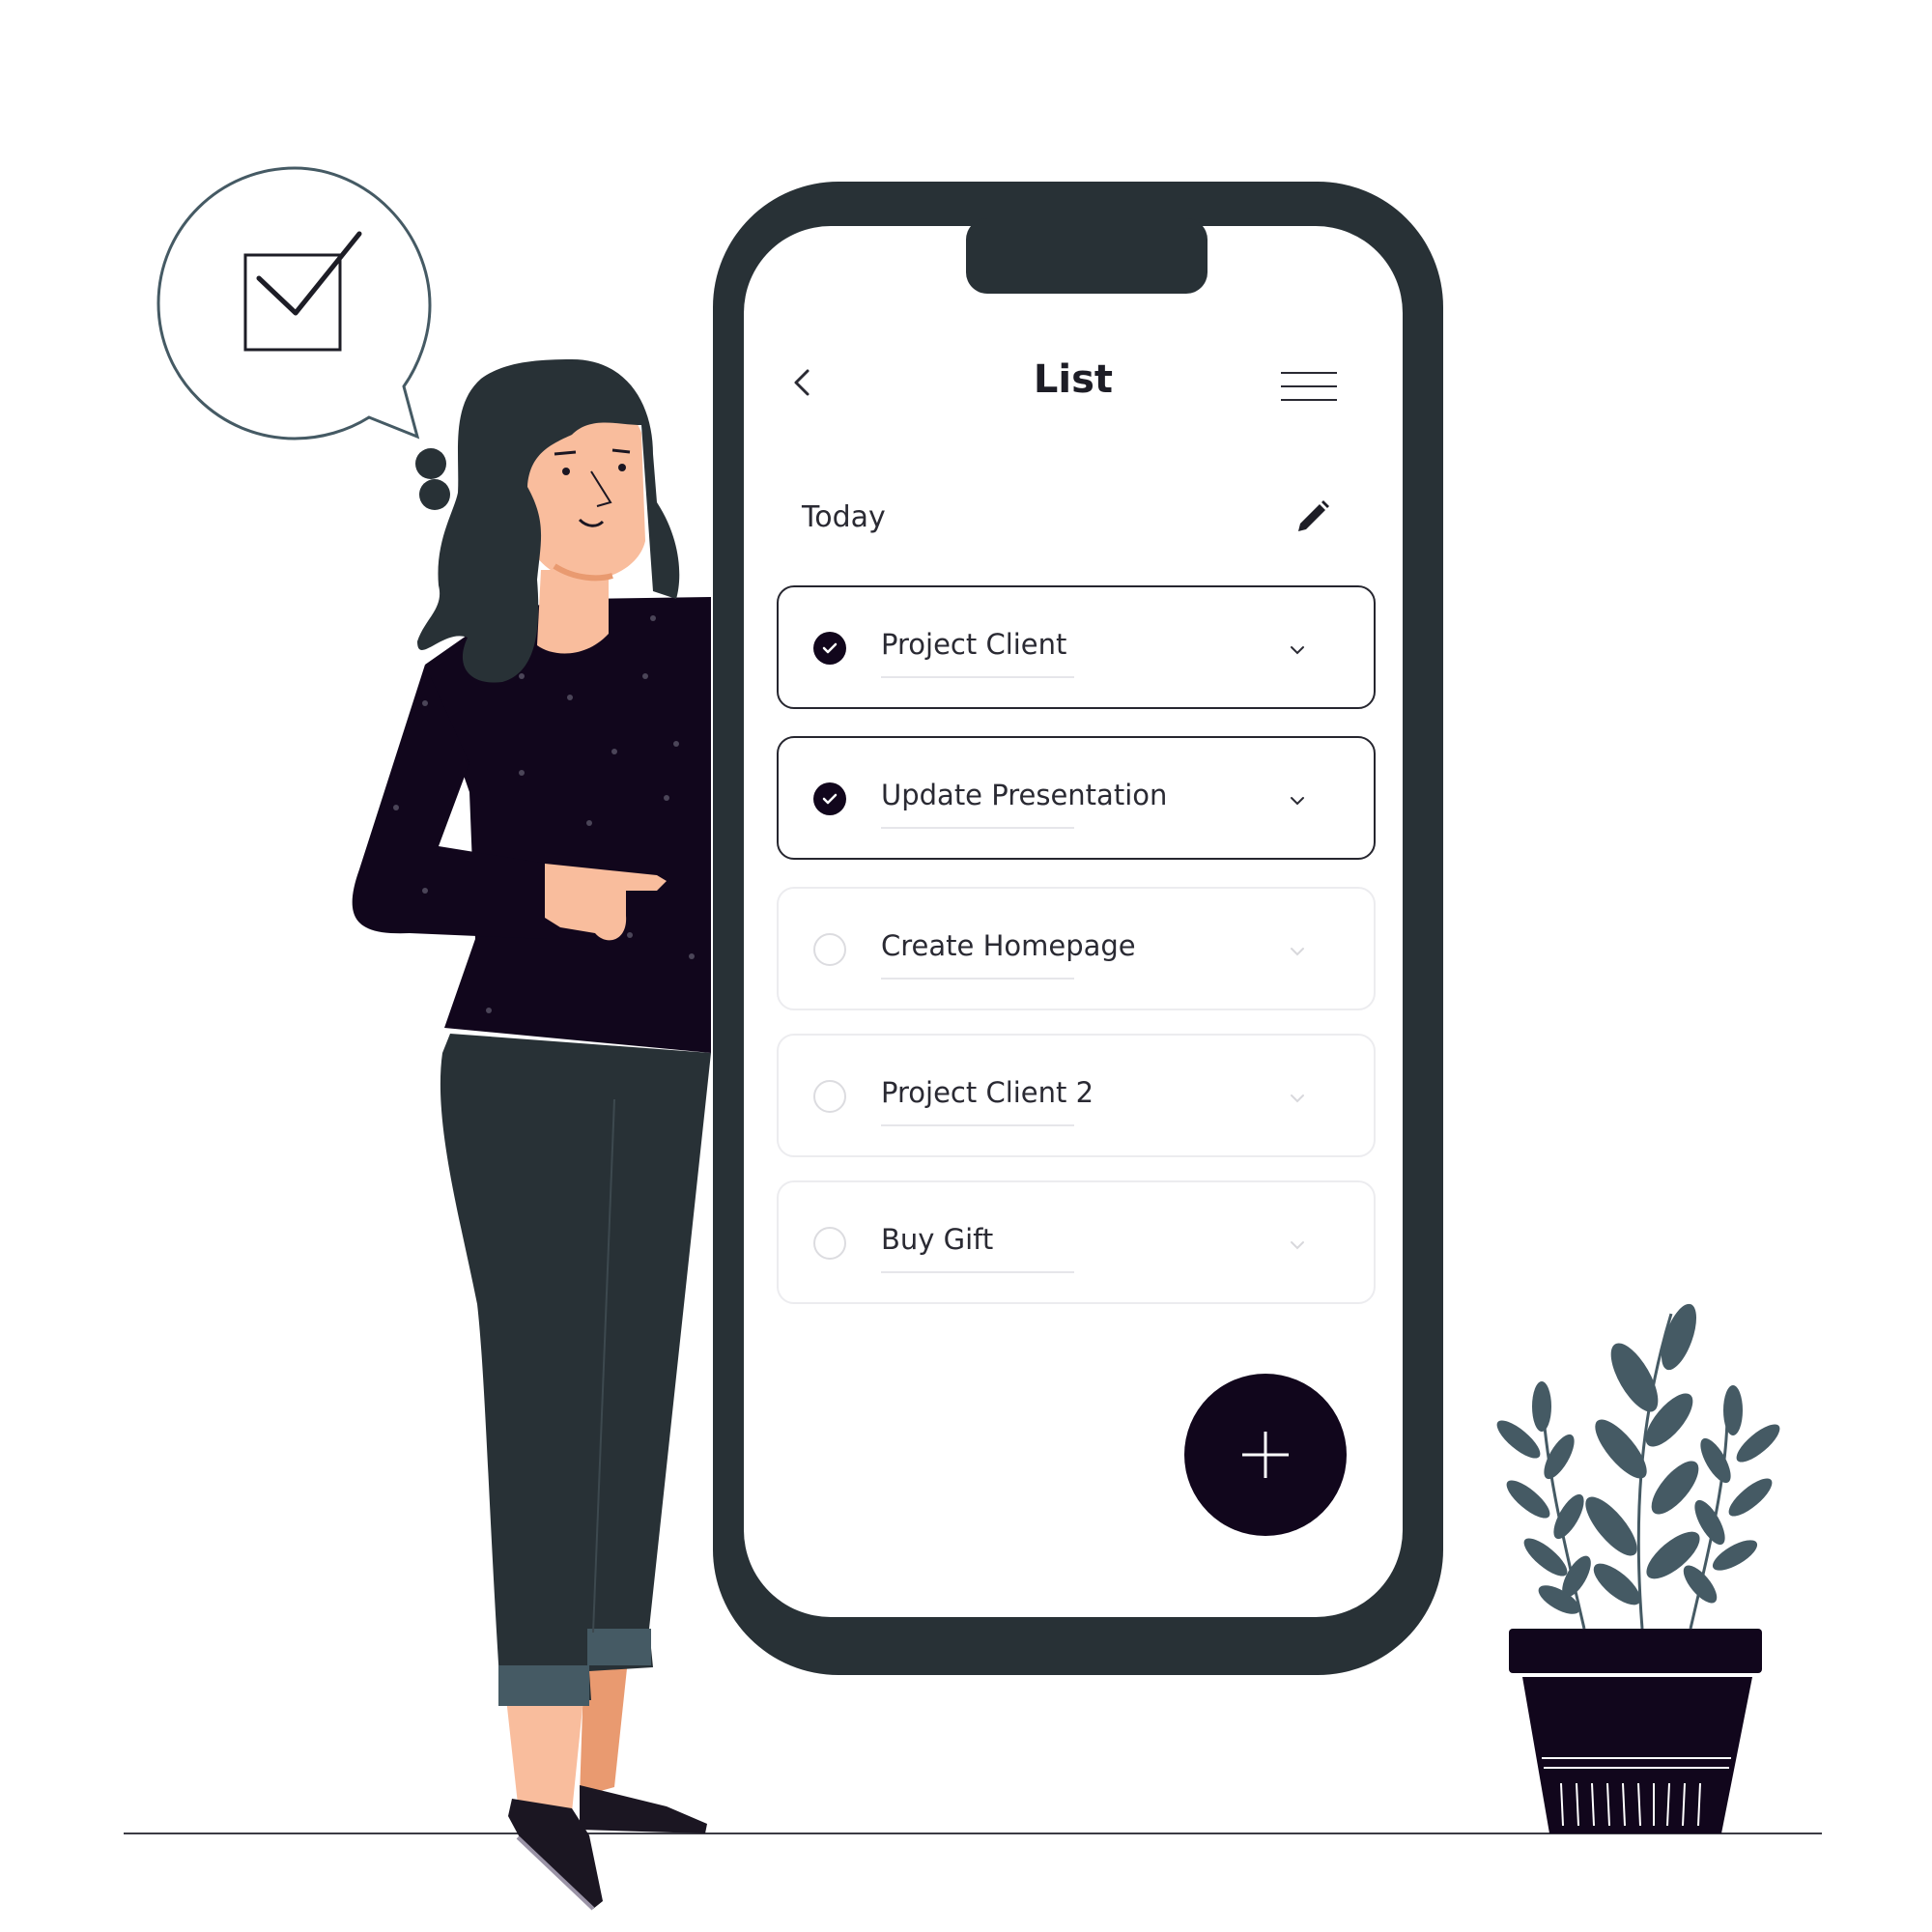 This screenshot has width=1932, height=1932. Describe the element at coordinates (1008, 945) in the screenshot. I see `task-label: Create Homepage` at that location.